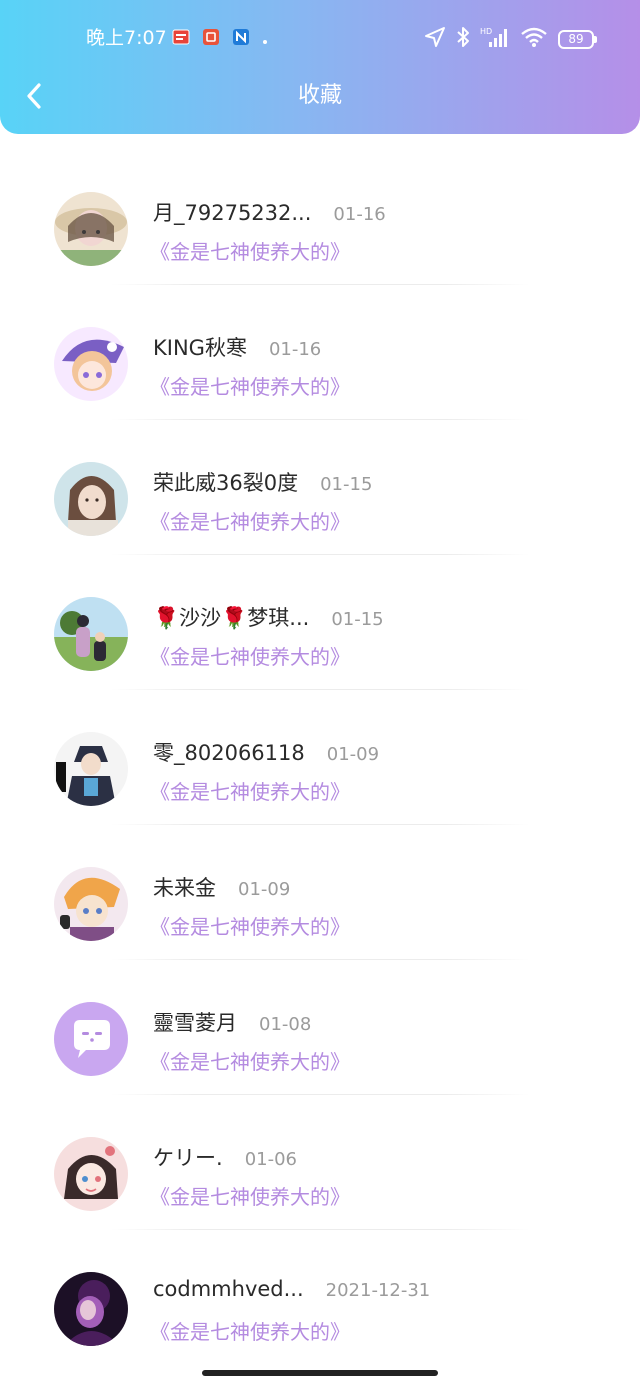  Describe the element at coordinates (463, 39) in the screenshot. I see `bluetooth-icon` at that location.